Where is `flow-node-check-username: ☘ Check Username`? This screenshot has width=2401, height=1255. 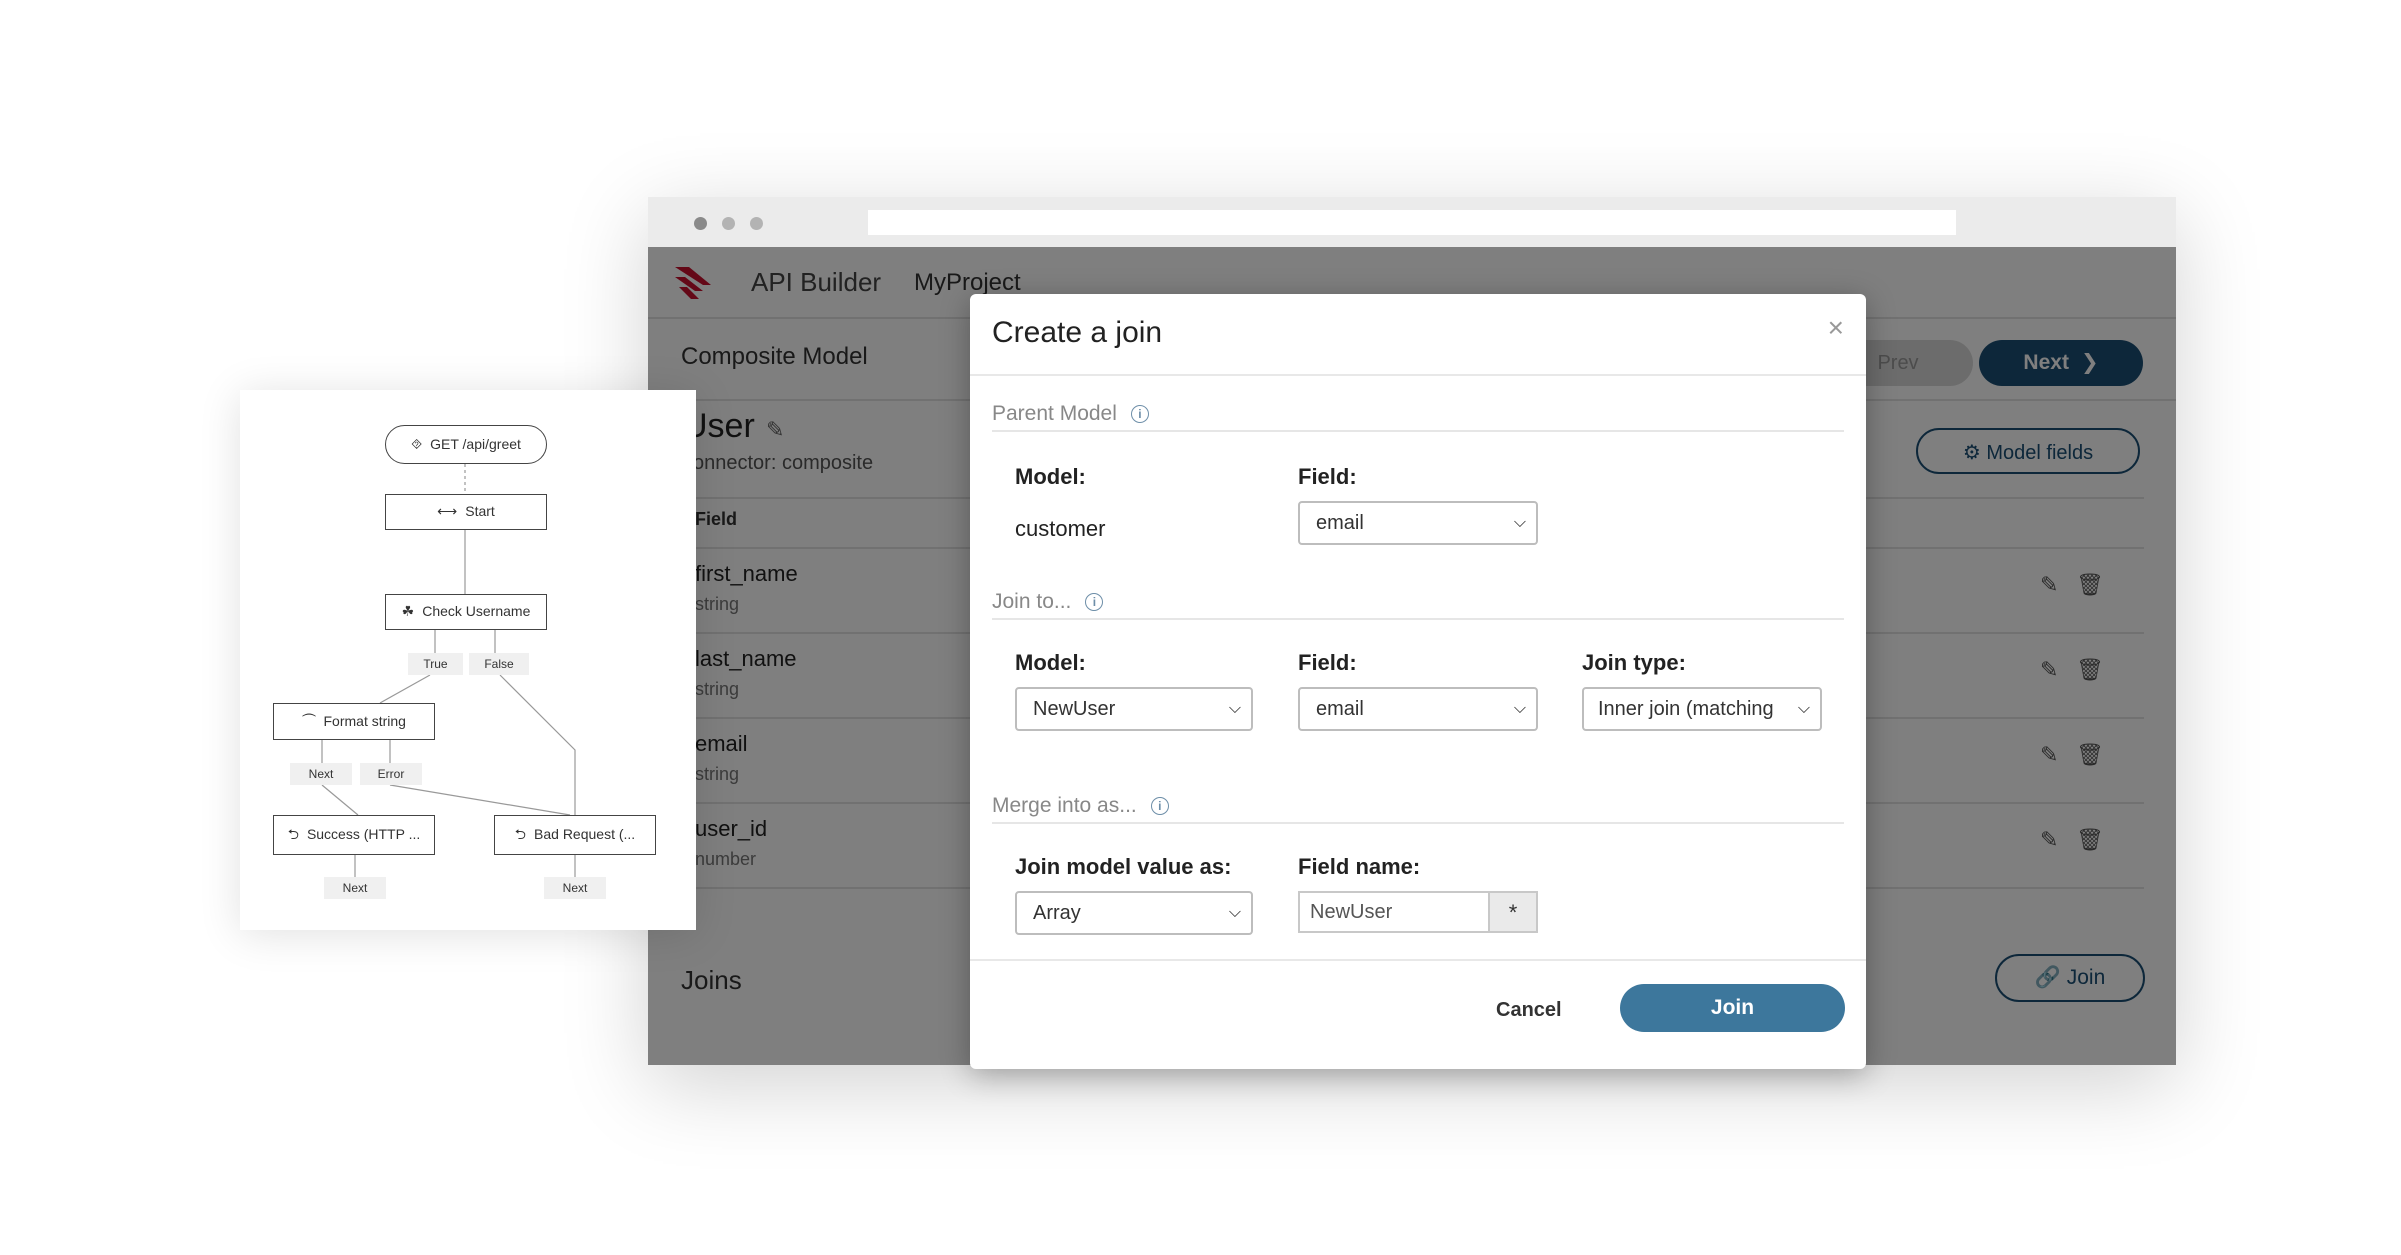
flow-node-check-username: ☘ Check Username is located at coordinates (466, 612).